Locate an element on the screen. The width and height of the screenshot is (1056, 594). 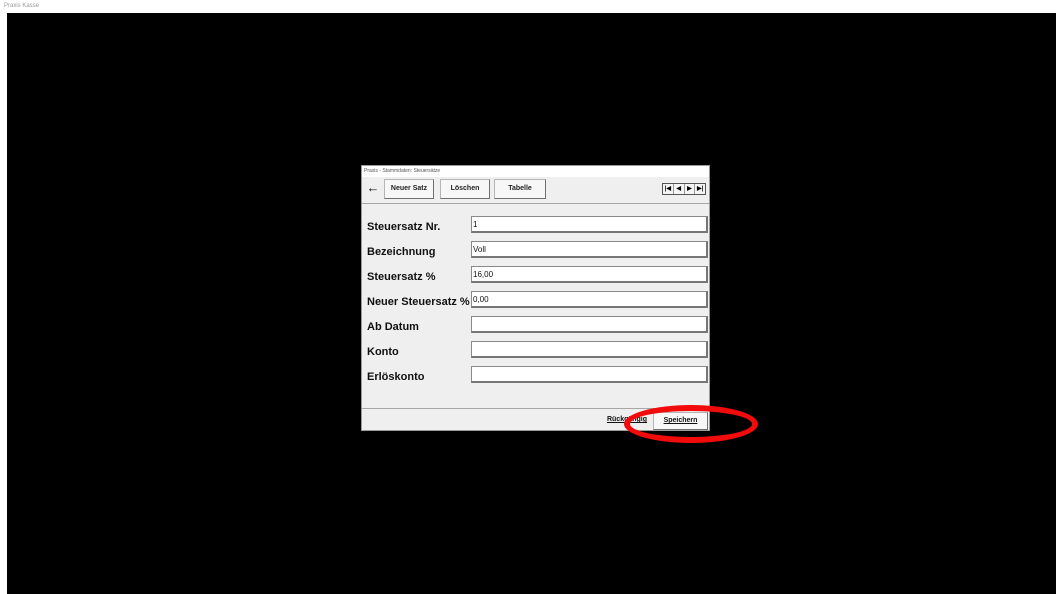
new-tax-rate-percent-field is located at coordinates (589, 299).